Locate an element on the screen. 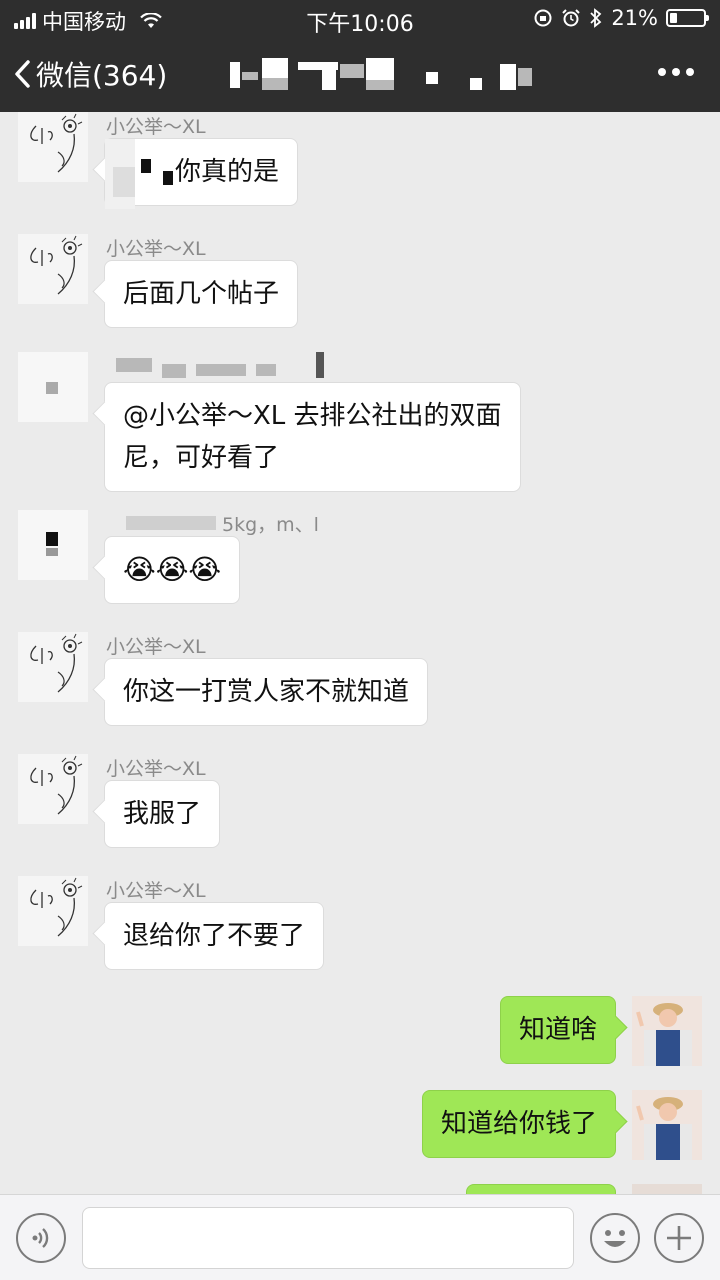 The width and height of the screenshot is (720, 1280). message-text: 😭😭😭 is located at coordinates (172, 569).